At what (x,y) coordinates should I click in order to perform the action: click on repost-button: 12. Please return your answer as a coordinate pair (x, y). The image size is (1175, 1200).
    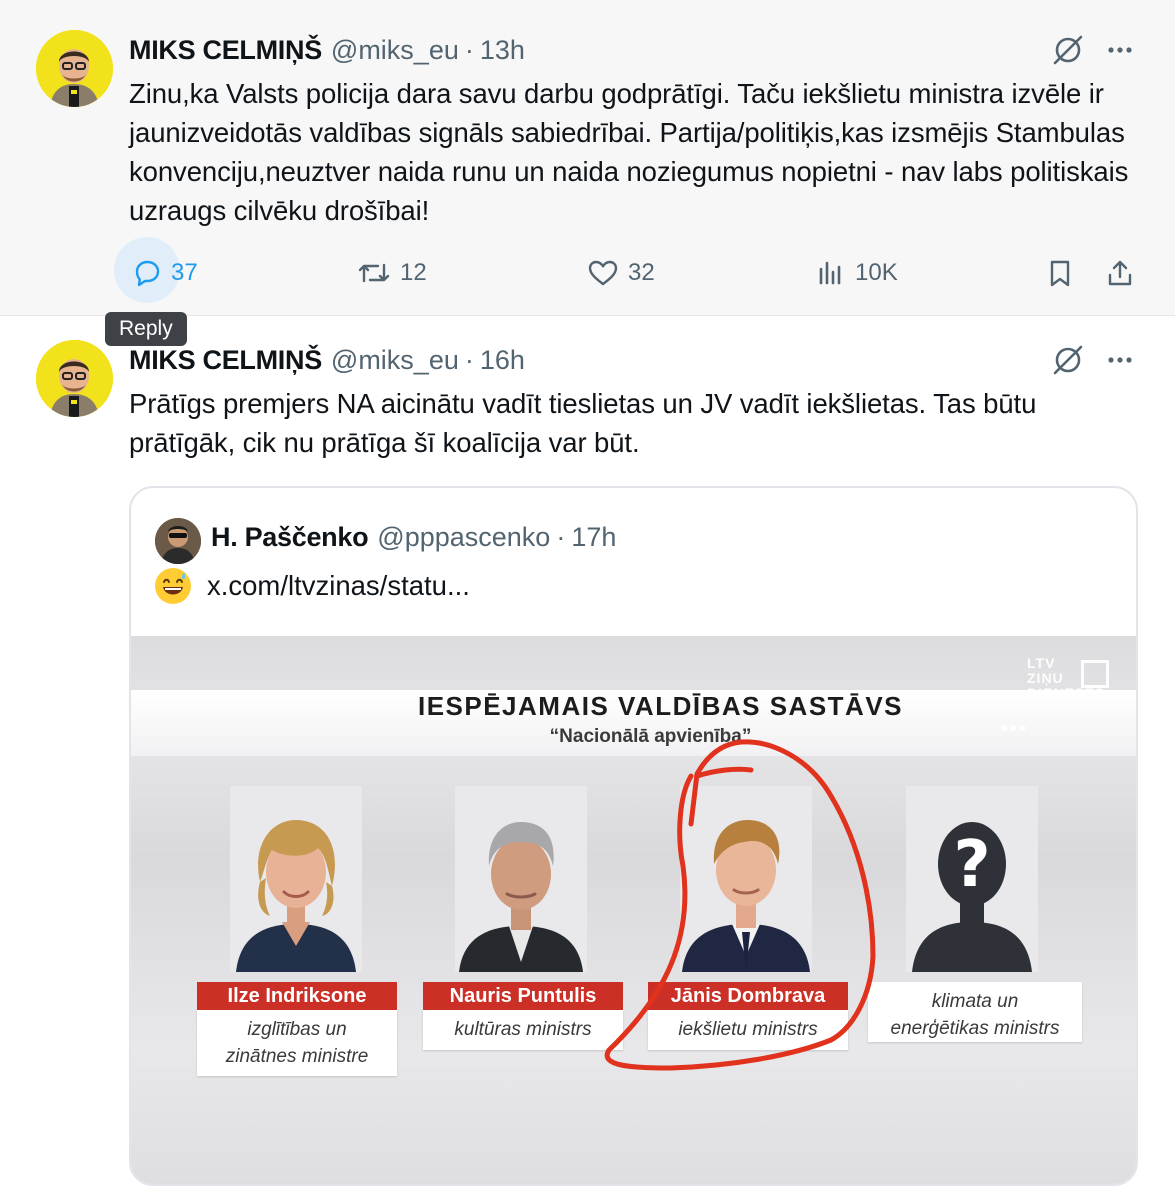
    Looking at the image, I should click on (391, 273).